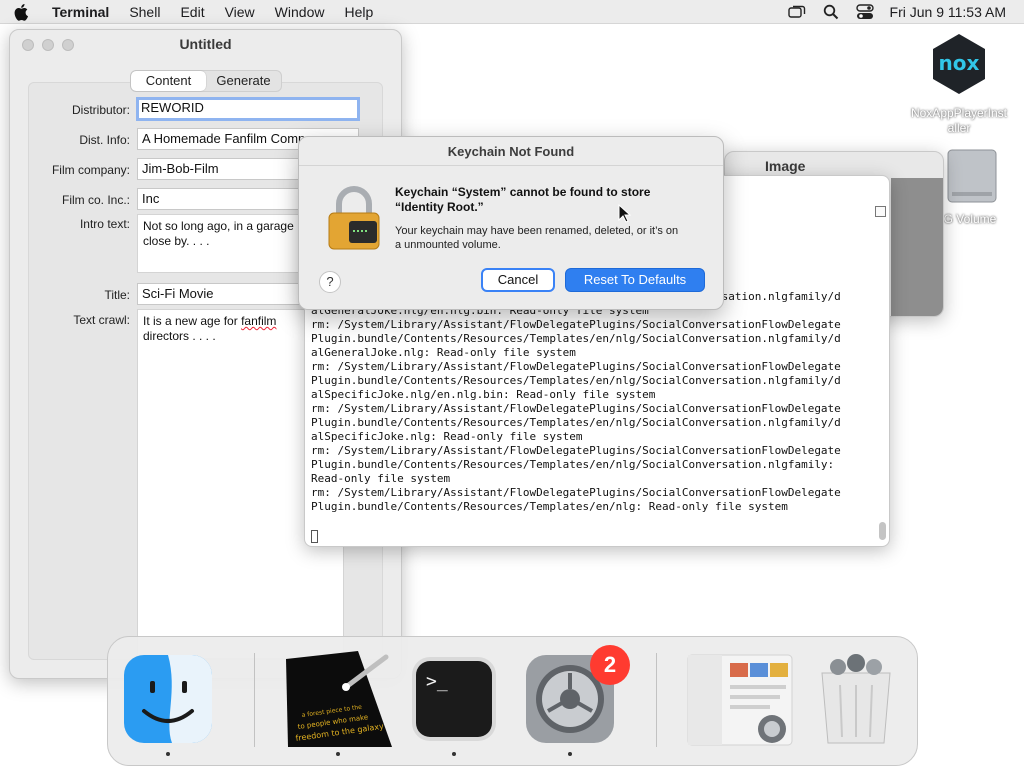  Describe the element at coordinates (953, 12) in the screenshot. I see `menu-clock: Fri Jun 9 11:53 AM` at that location.